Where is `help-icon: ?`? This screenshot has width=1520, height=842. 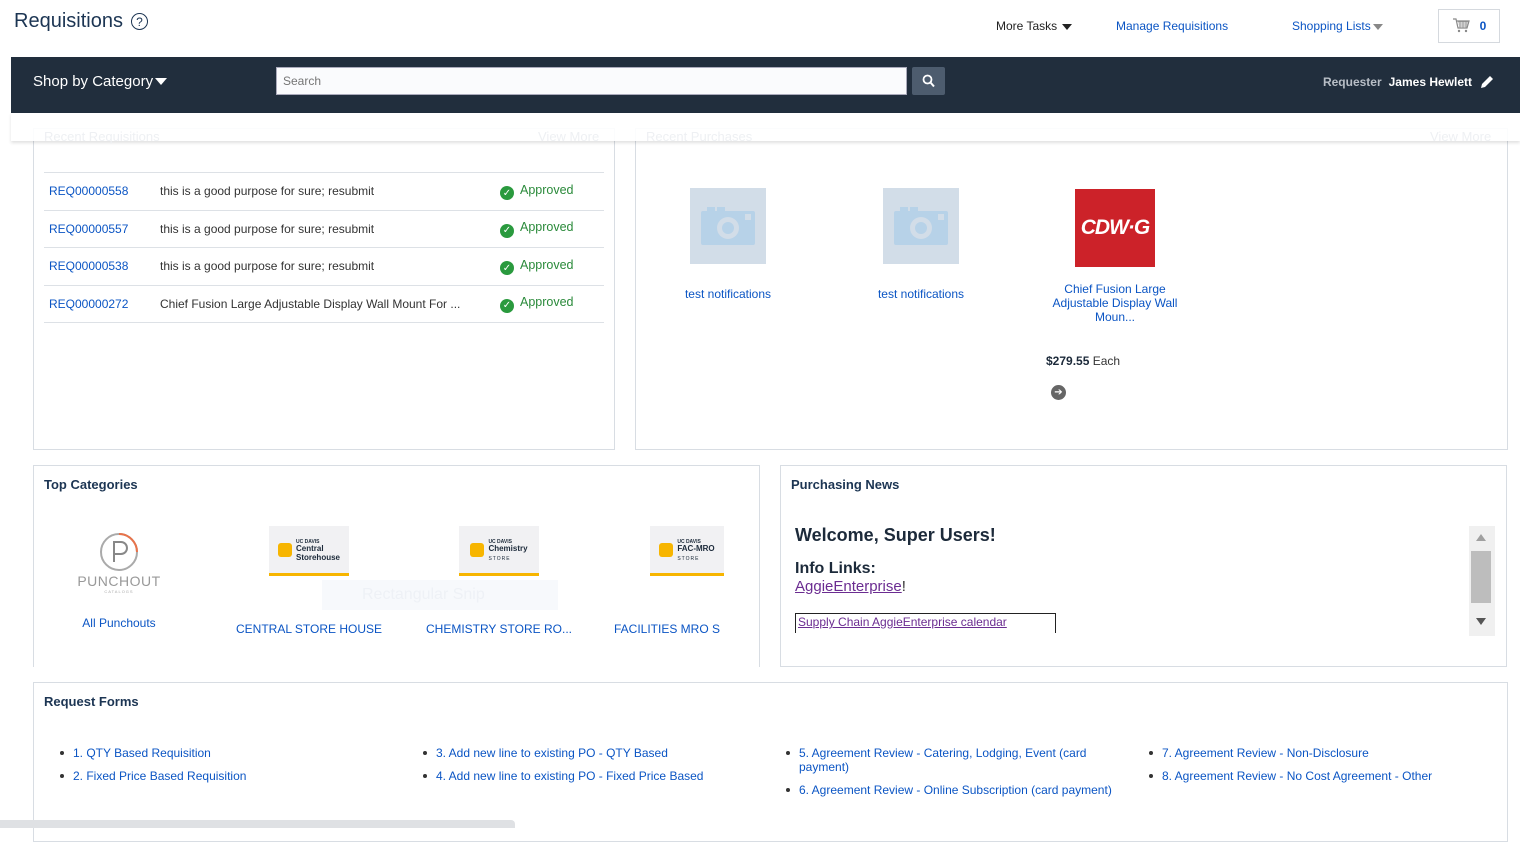 help-icon: ? is located at coordinates (139, 21).